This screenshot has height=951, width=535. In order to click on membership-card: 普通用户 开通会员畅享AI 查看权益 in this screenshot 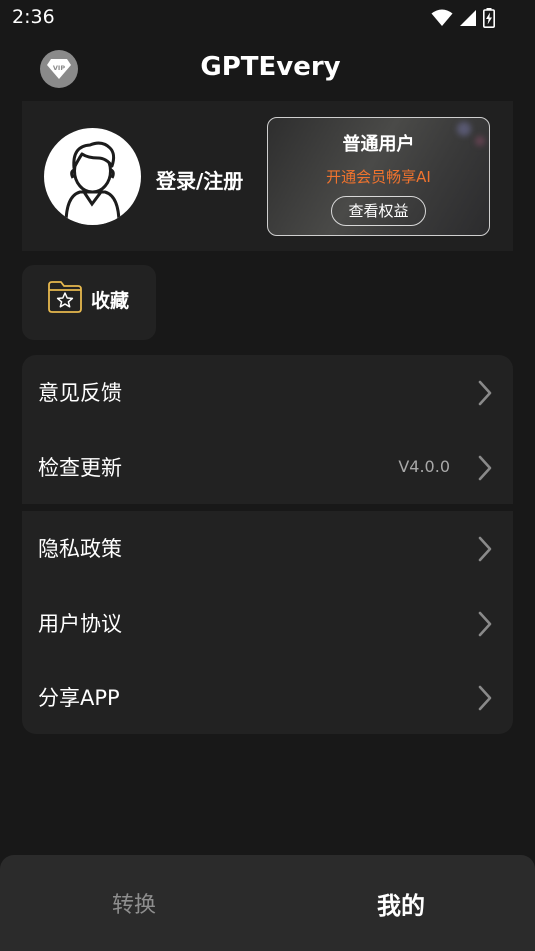, I will do `click(378, 176)`.